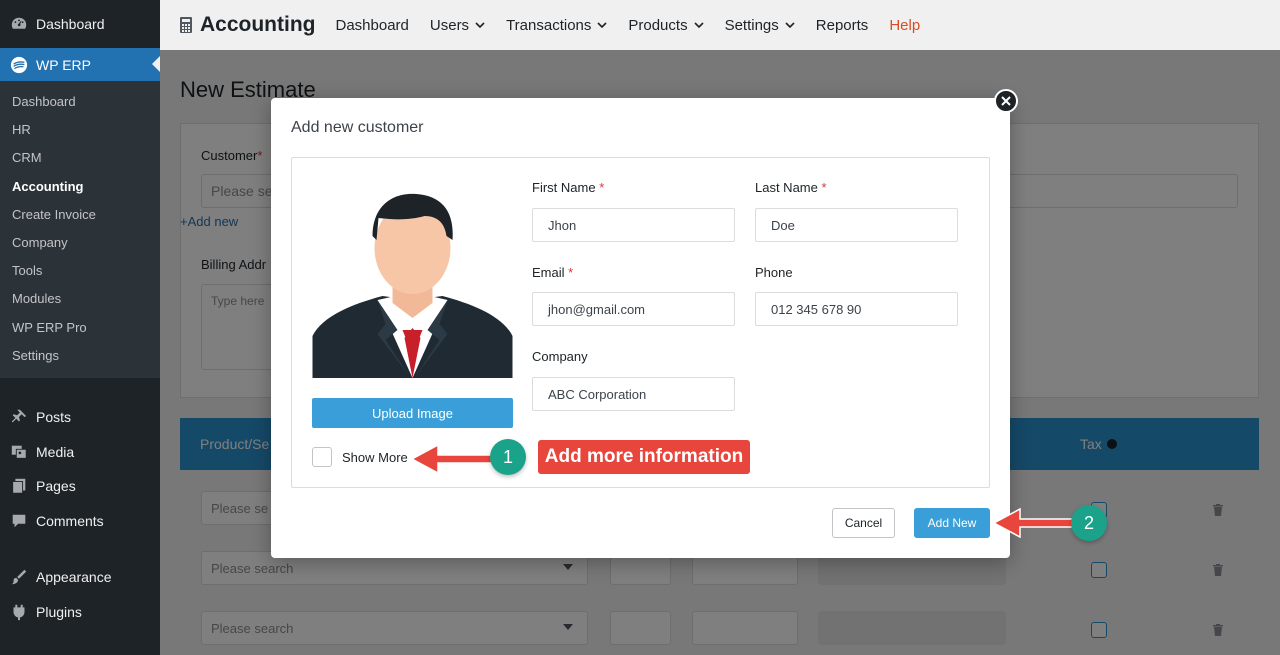 The width and height of the screenshot is (1280, 655). Describe the element at coordinates (80, 215) in the screenshot. I see `submenu-item-create-invoice: Create Invoice` at that location.